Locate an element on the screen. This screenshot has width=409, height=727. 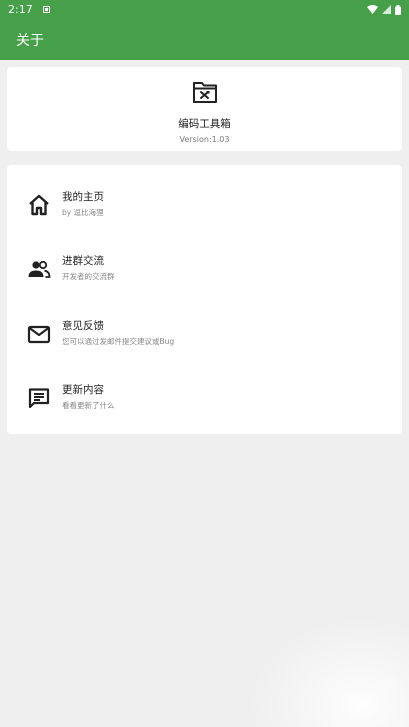
wifi-icon is located at coordinates (372, 9).